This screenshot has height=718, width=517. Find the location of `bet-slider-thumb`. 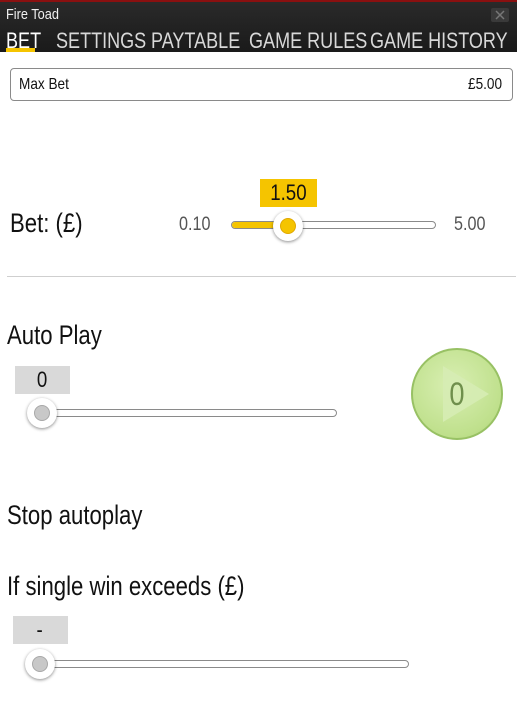

bet-slider-thumb is located at coordinates (288, 226).